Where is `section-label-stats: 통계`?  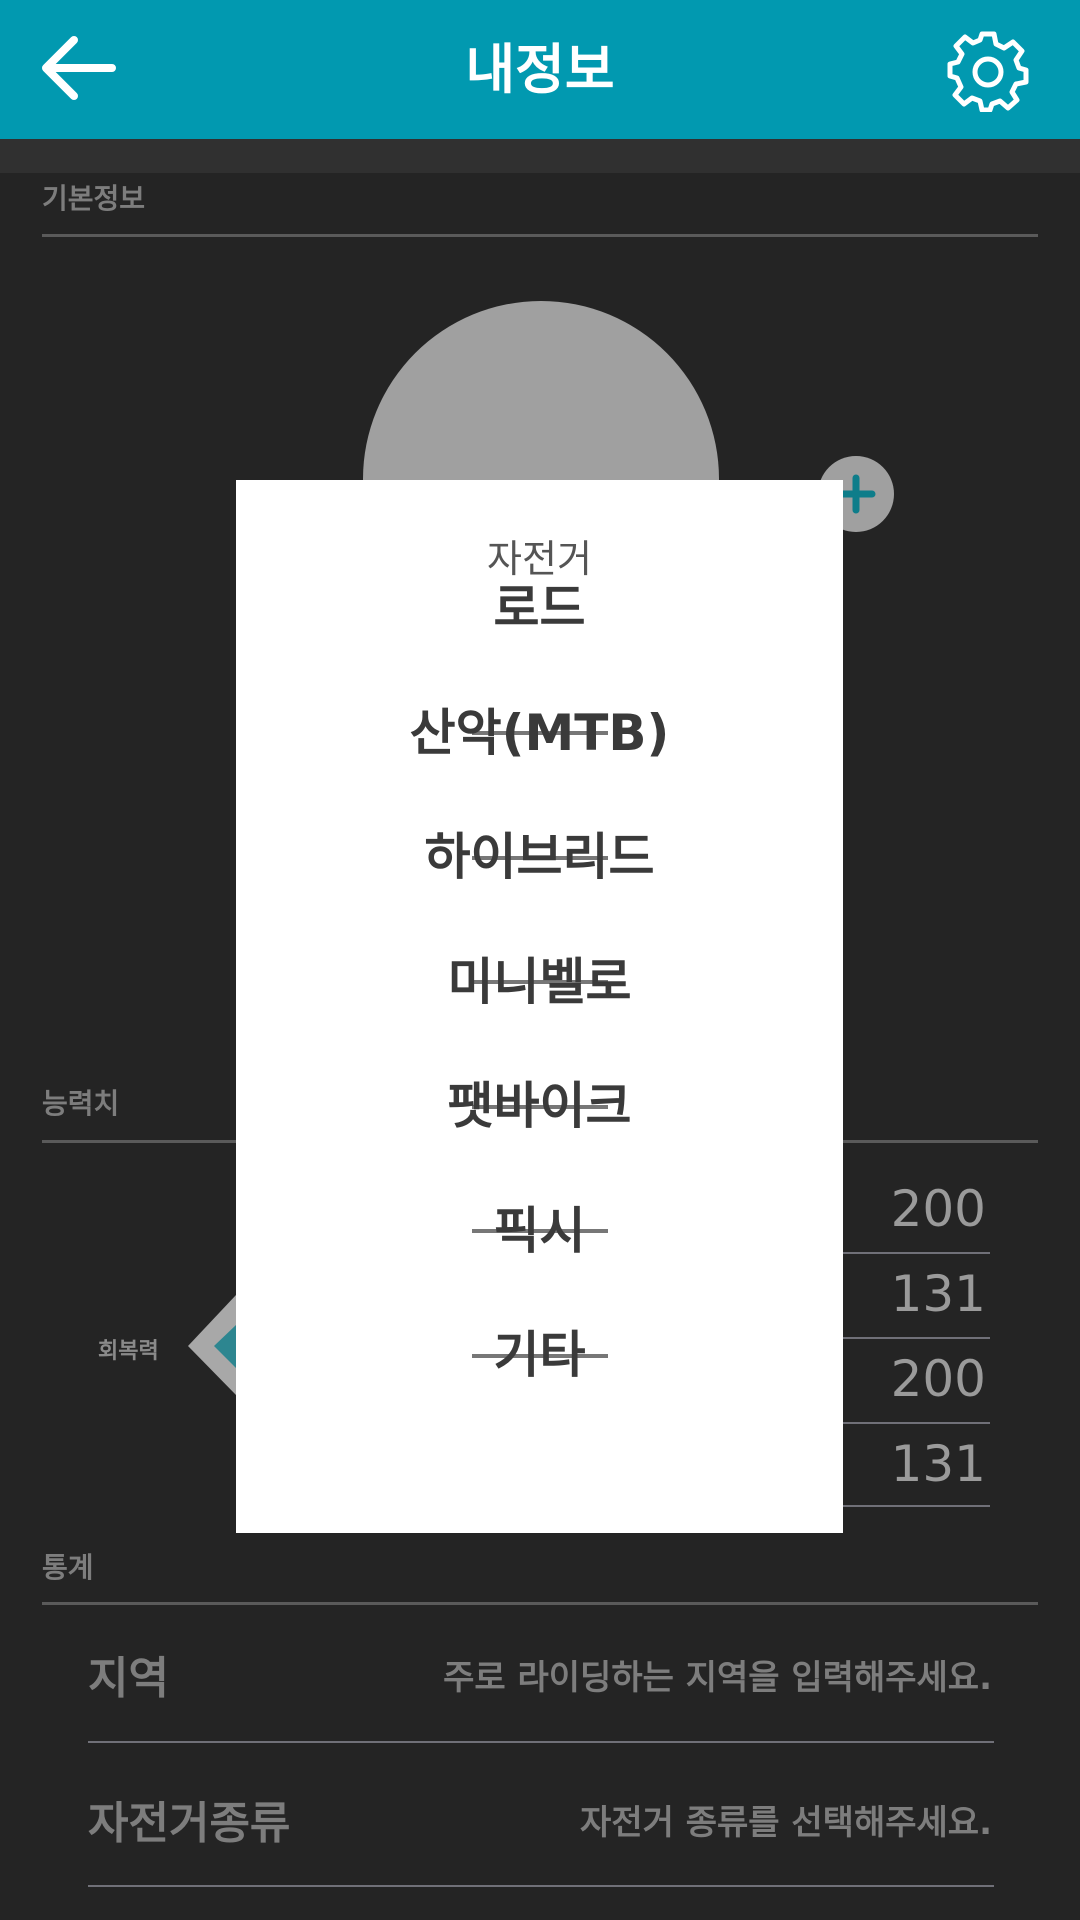 section-label-stats: 통계 is located at coordinates (68, 1567).